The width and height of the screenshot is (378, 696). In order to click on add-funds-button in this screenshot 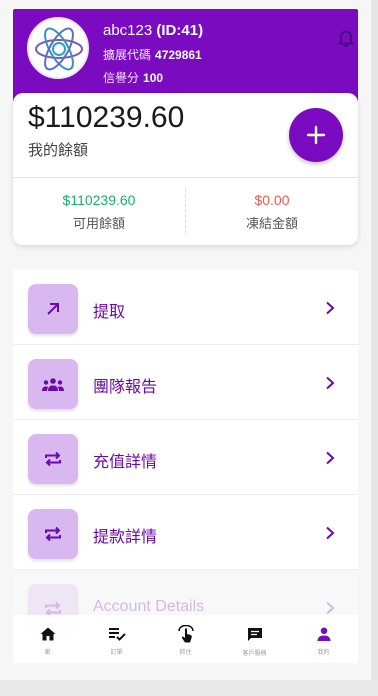, I will do `click(316, 135)`.